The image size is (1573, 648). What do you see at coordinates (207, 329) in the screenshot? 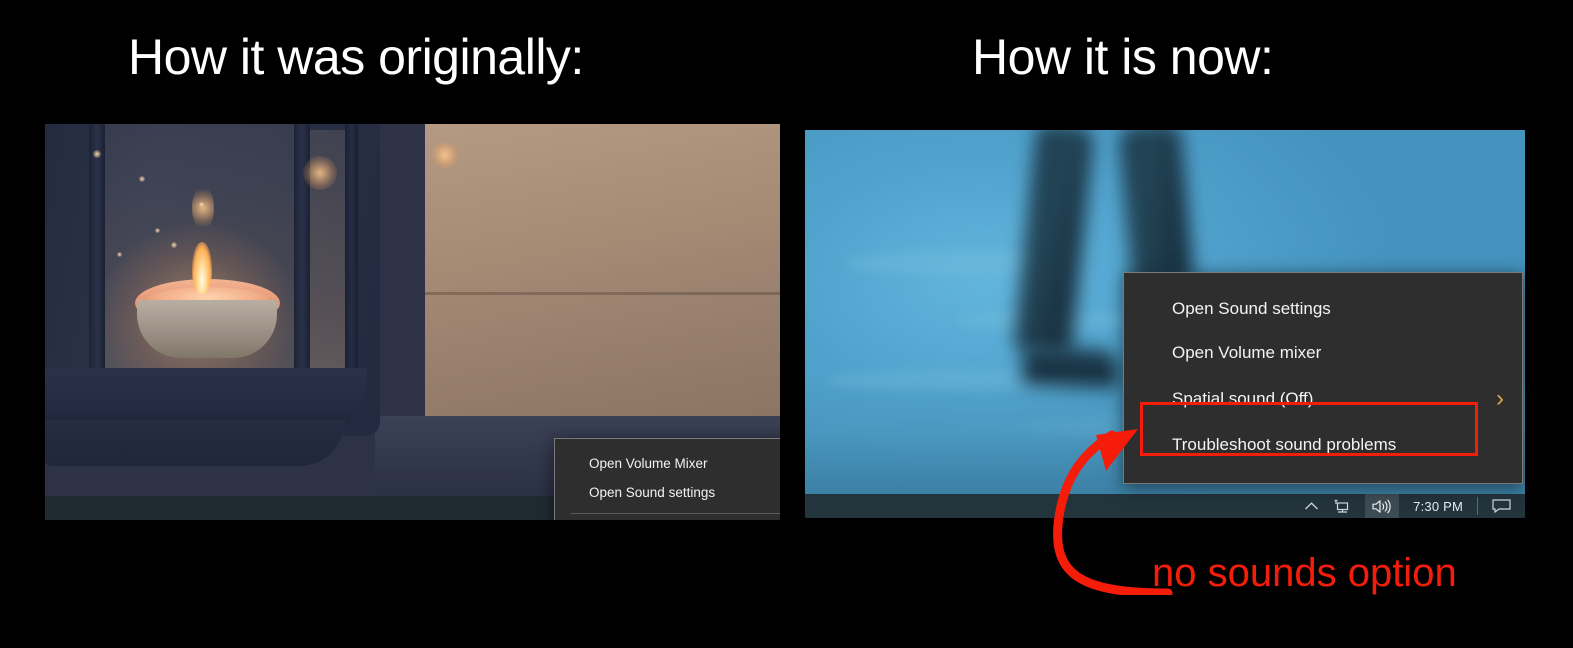
I see `candle-cup` at bounding box center [207, 329].